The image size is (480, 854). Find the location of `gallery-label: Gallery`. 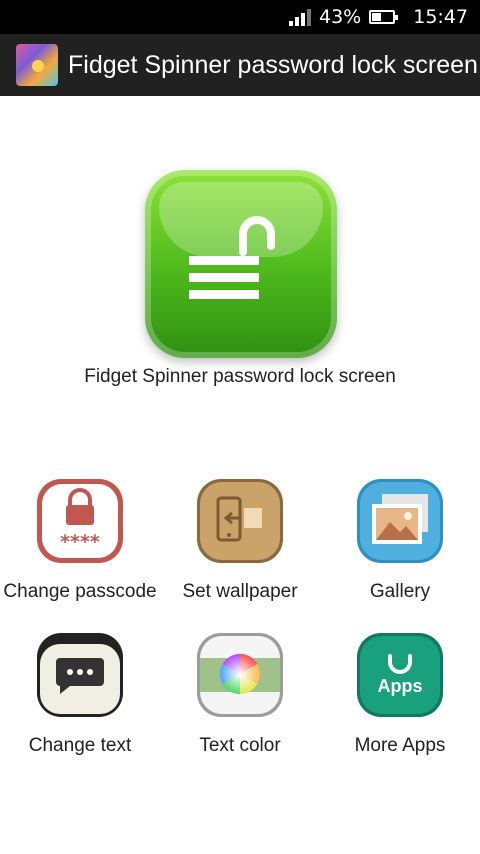

gallery-label: Gallery is located at coordinates (400, 591).